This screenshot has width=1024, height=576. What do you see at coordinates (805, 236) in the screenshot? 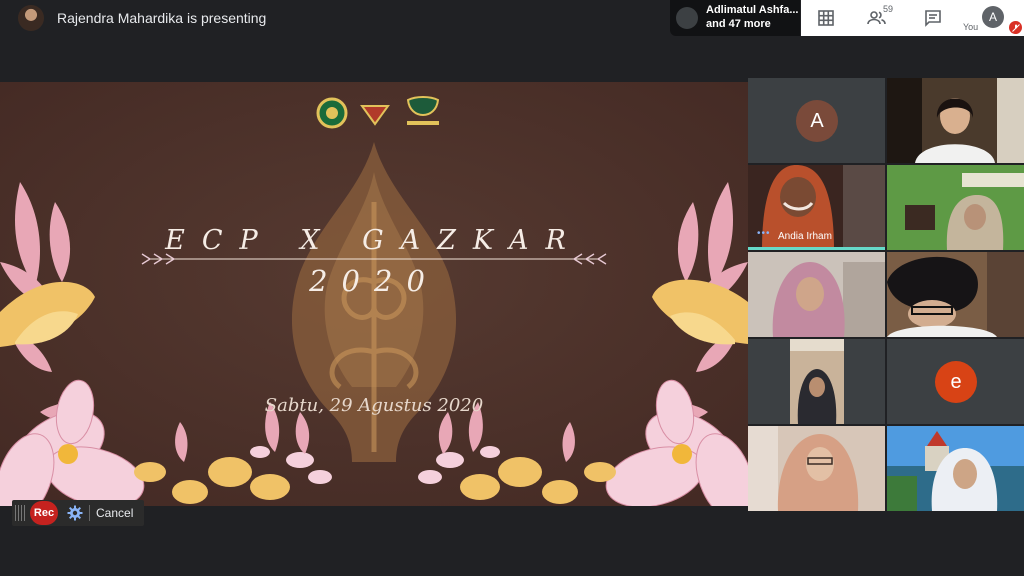
I see `participant-name: Andia Irham` at bounding box center [805, 236].